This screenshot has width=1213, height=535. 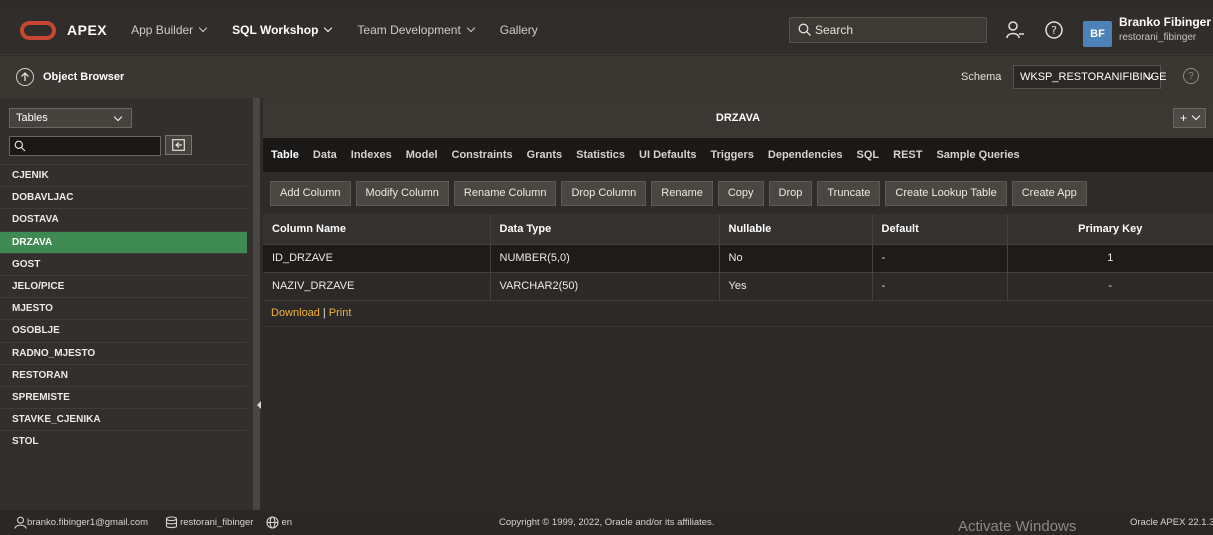 I want to click on header-primary-key: Primary Key, so click(x=1110, y=229).